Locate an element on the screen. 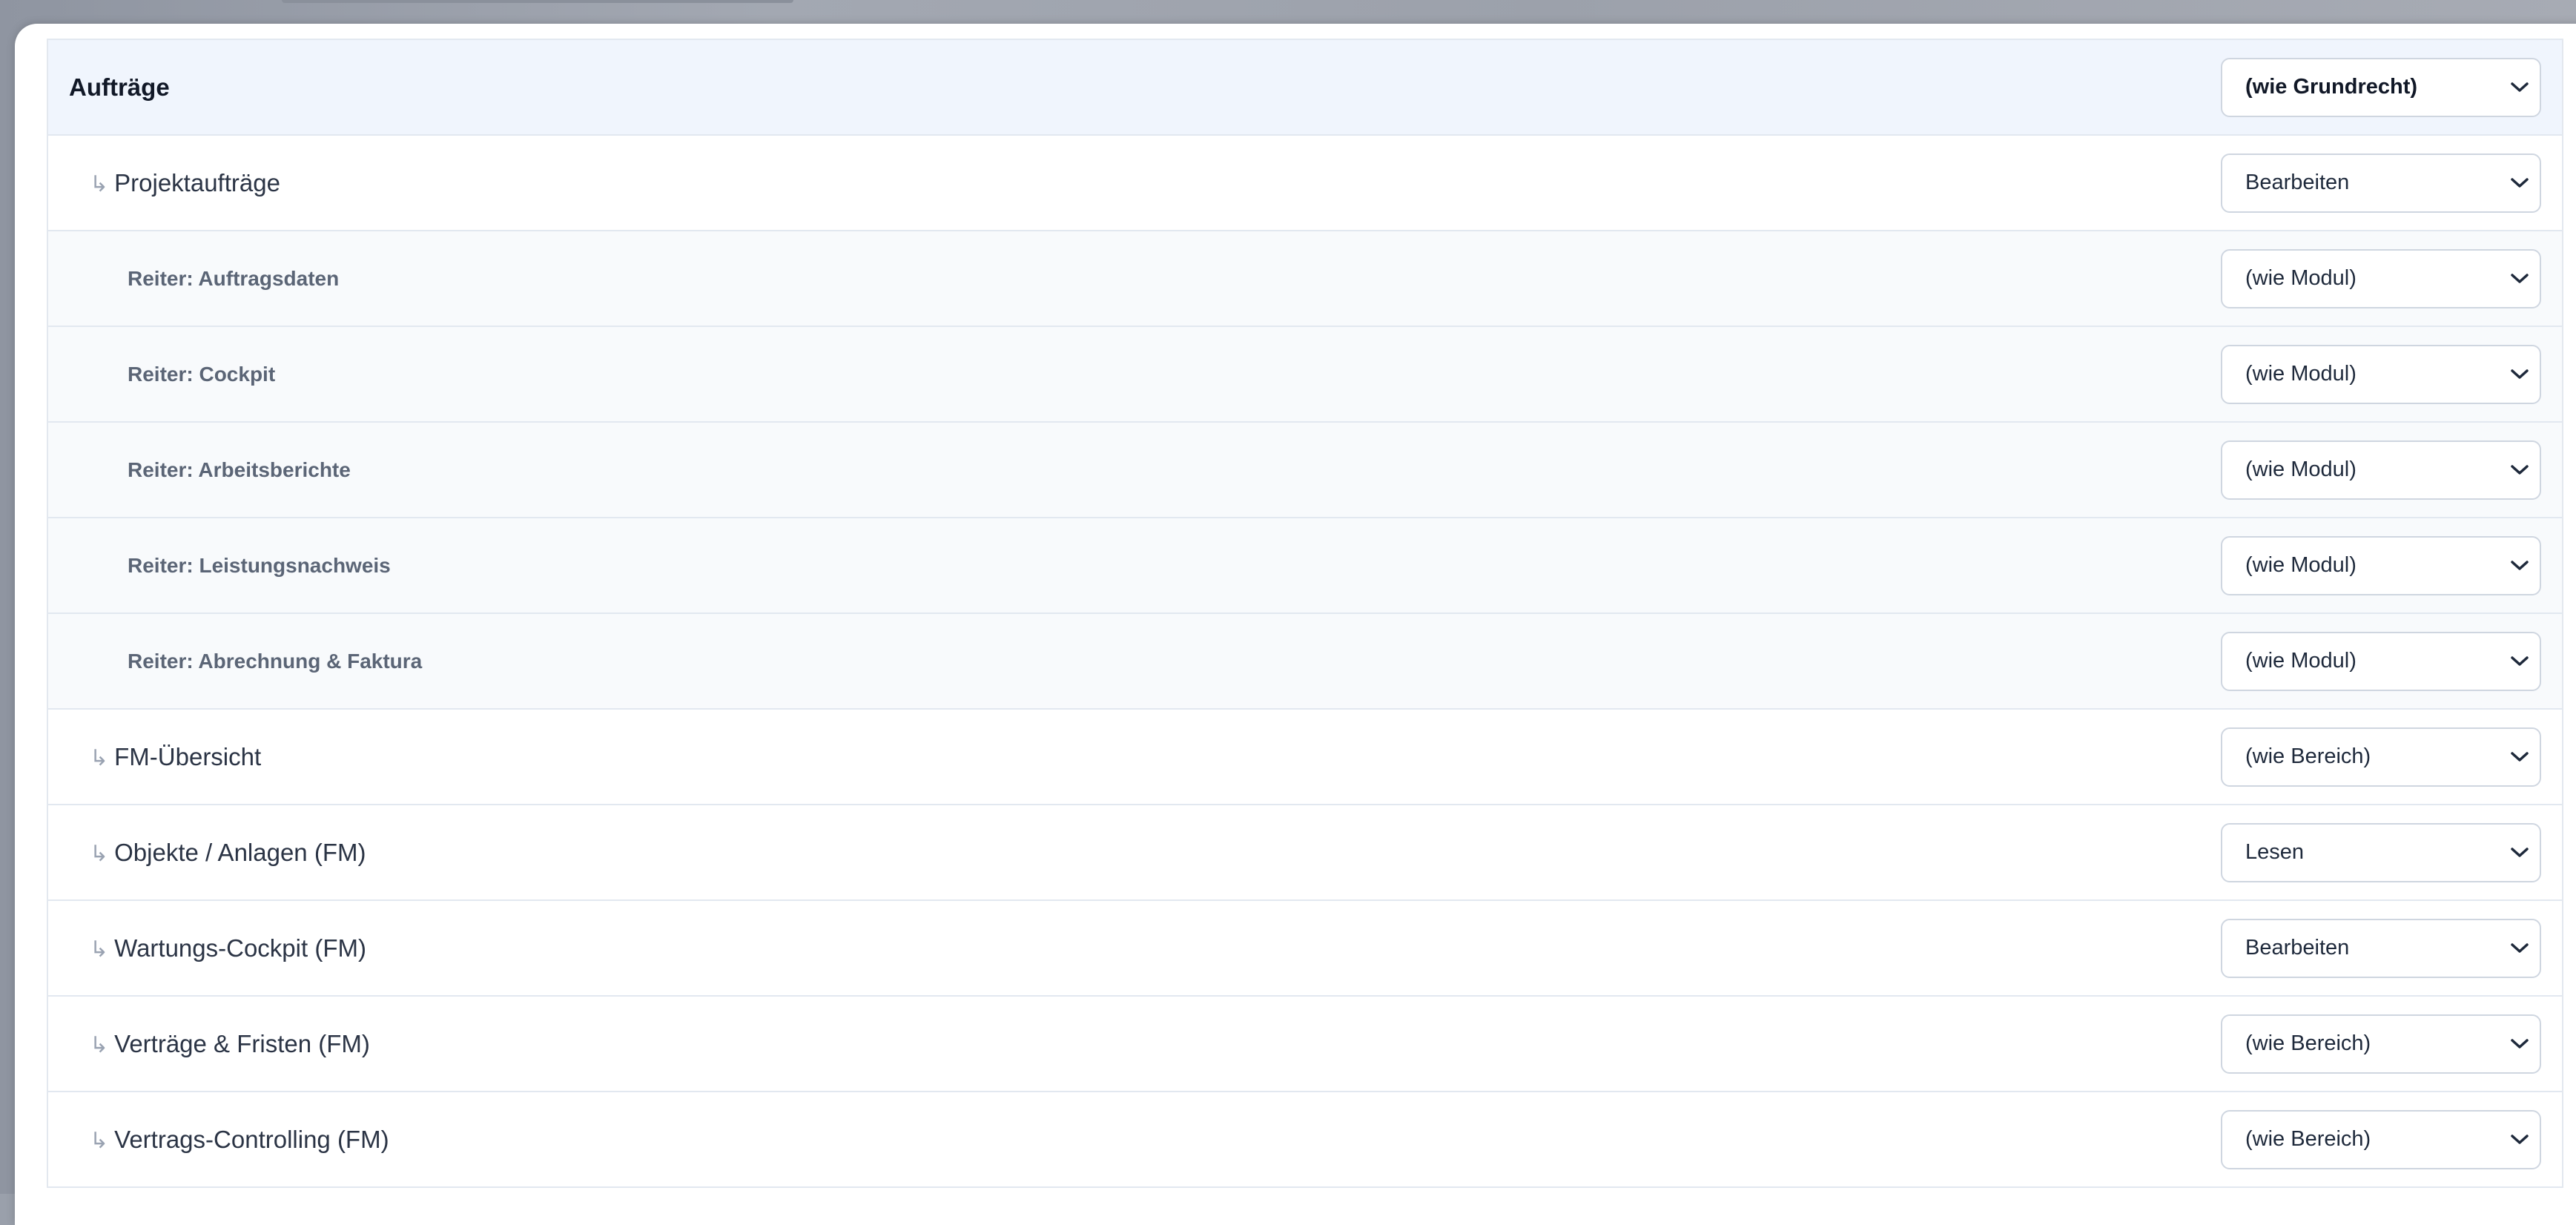 The height and width of the screenshot is (1225, 2576). permission-tab-row: Reiter: Auftragsdaten (wie Modul) is located at coordinates (1305, 279).